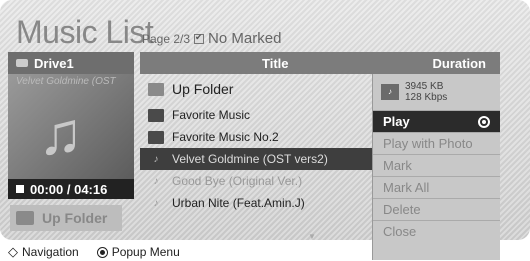 The width and height of the screenshot is (530, 261). Describe the element at coordinates (54, 63) in the screenshot. I see `drive-label: Drive1` at that location.